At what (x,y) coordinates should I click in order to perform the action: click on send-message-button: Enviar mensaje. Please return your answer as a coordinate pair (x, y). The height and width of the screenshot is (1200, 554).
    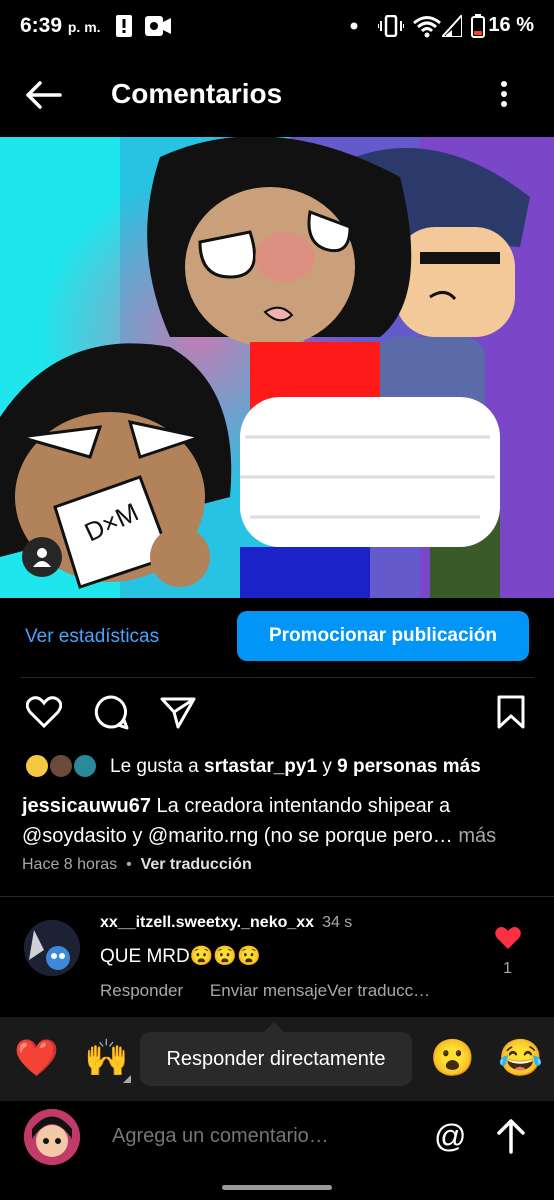
    Looking at the image, I should click on (268, 990).